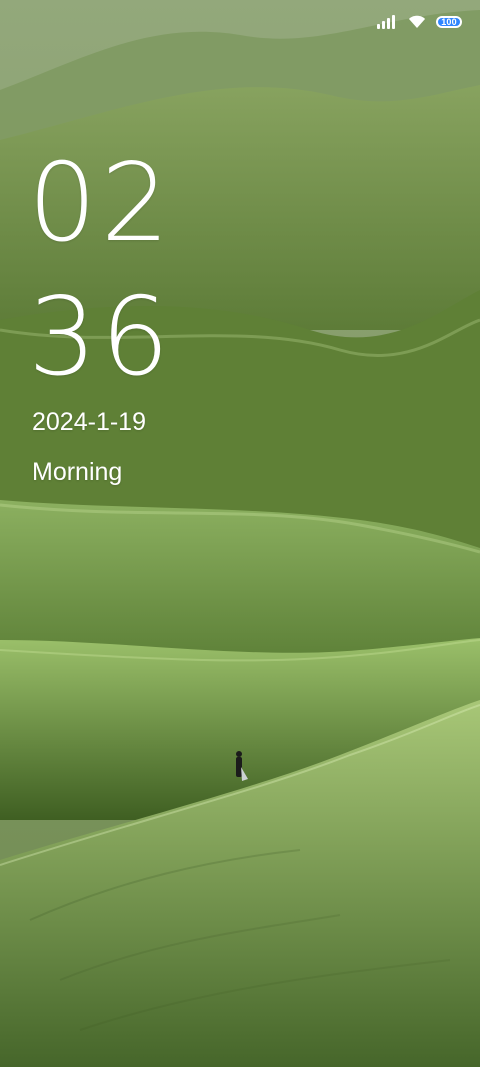  I want to click on wifi-icon, so click(417, 22).